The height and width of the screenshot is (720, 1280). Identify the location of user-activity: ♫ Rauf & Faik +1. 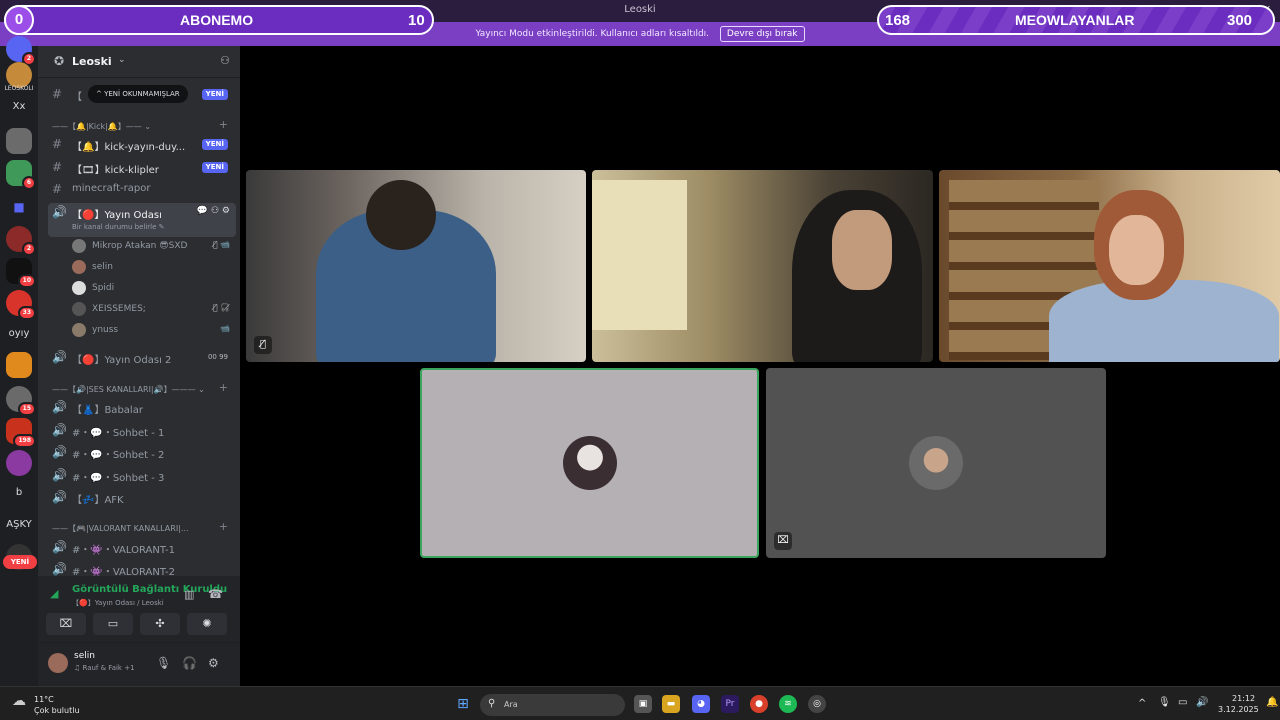
(104, 668).